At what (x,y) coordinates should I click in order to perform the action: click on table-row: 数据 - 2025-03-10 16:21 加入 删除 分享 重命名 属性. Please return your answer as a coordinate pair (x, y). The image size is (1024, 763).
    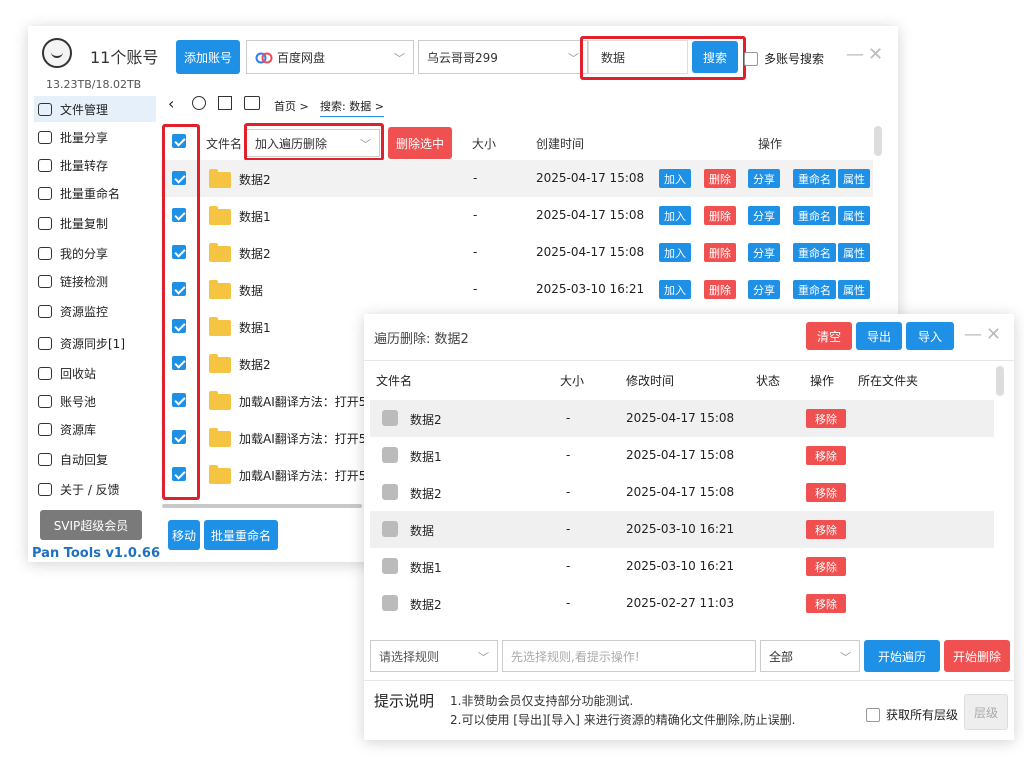
    Looking at the image, I should click on (517, 289).